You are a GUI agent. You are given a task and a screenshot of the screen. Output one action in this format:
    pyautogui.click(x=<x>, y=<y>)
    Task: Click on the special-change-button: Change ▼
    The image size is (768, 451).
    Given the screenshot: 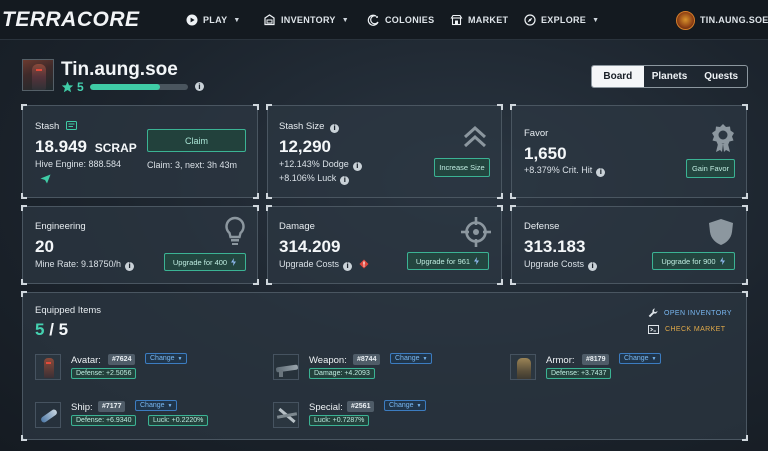 What is the action you would take?
    pyautogui.click(x=405, y=405)
    